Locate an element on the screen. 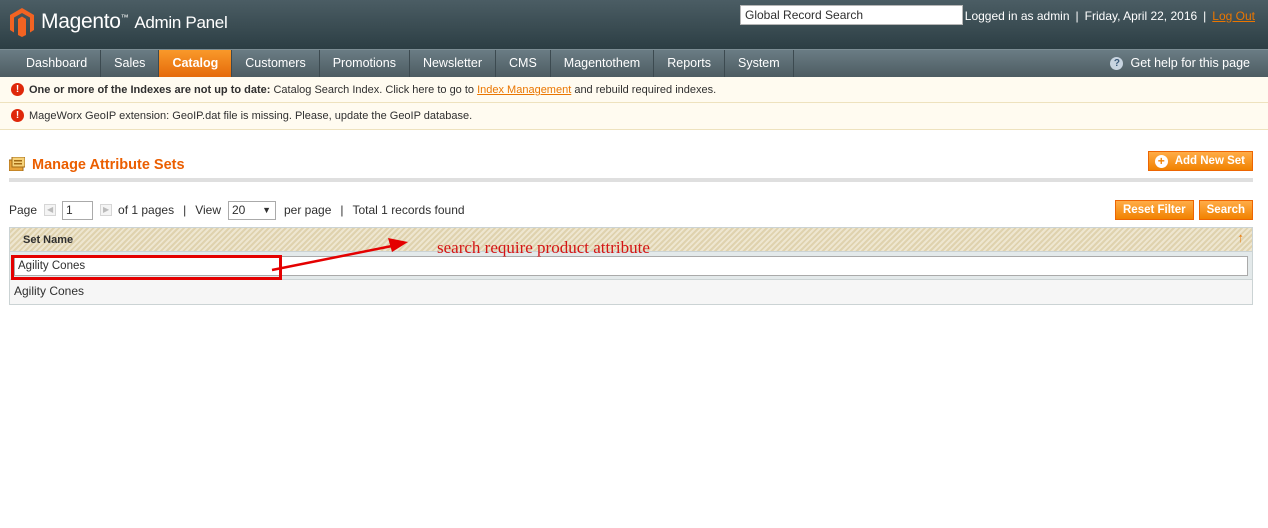  sort-arrow-icon: ↑ is located at coordinates (1241, 237).